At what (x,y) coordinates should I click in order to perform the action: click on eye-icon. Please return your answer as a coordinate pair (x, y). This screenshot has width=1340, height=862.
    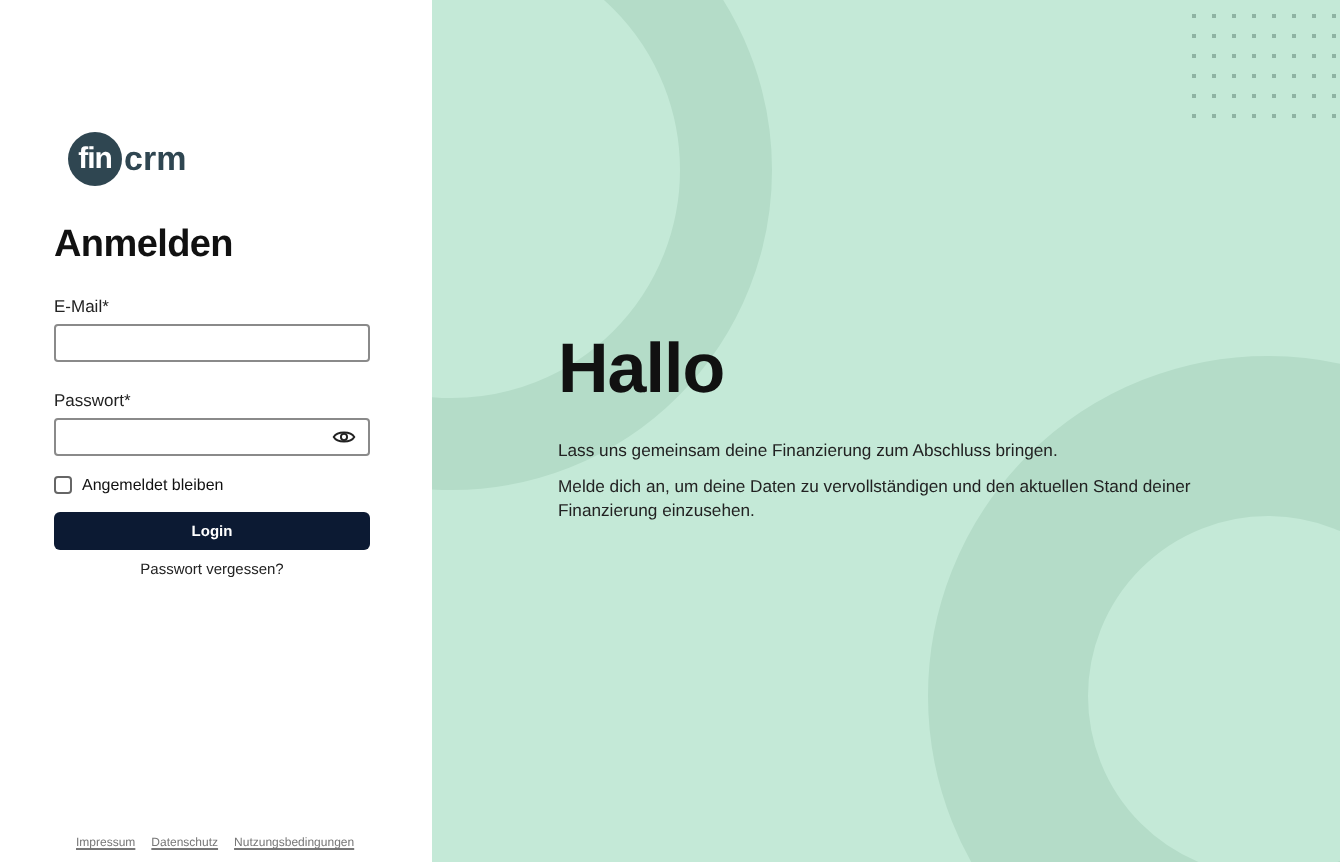
    Looking at the image, I should click on (344, 437).